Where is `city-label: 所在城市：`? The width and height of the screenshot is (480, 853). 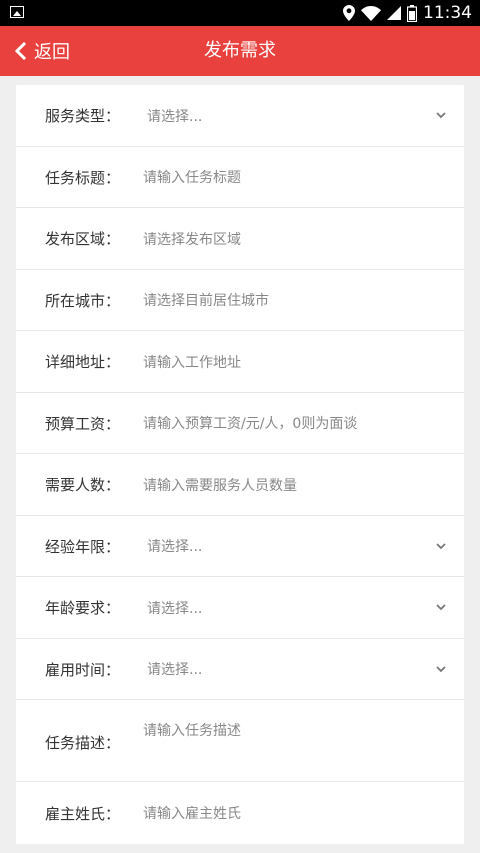
city-label: 所在城市： is located at coordinates (83, 300).